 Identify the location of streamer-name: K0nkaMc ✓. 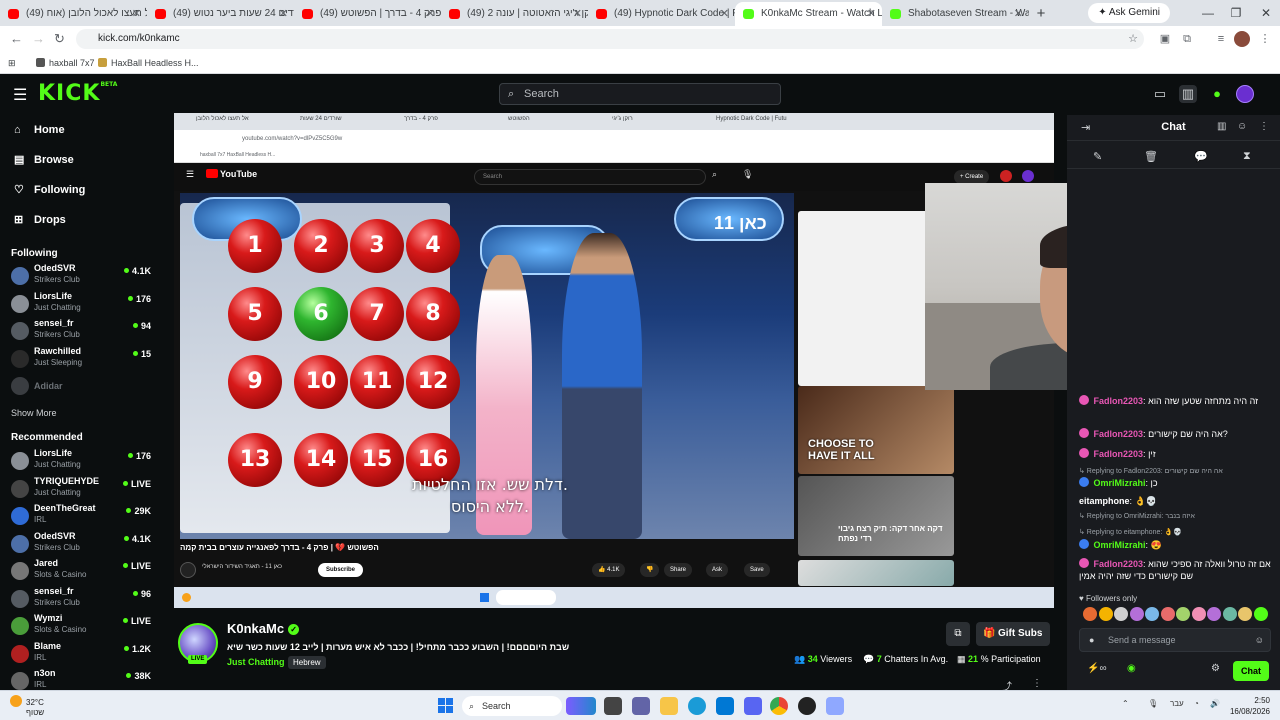
(263, 628).